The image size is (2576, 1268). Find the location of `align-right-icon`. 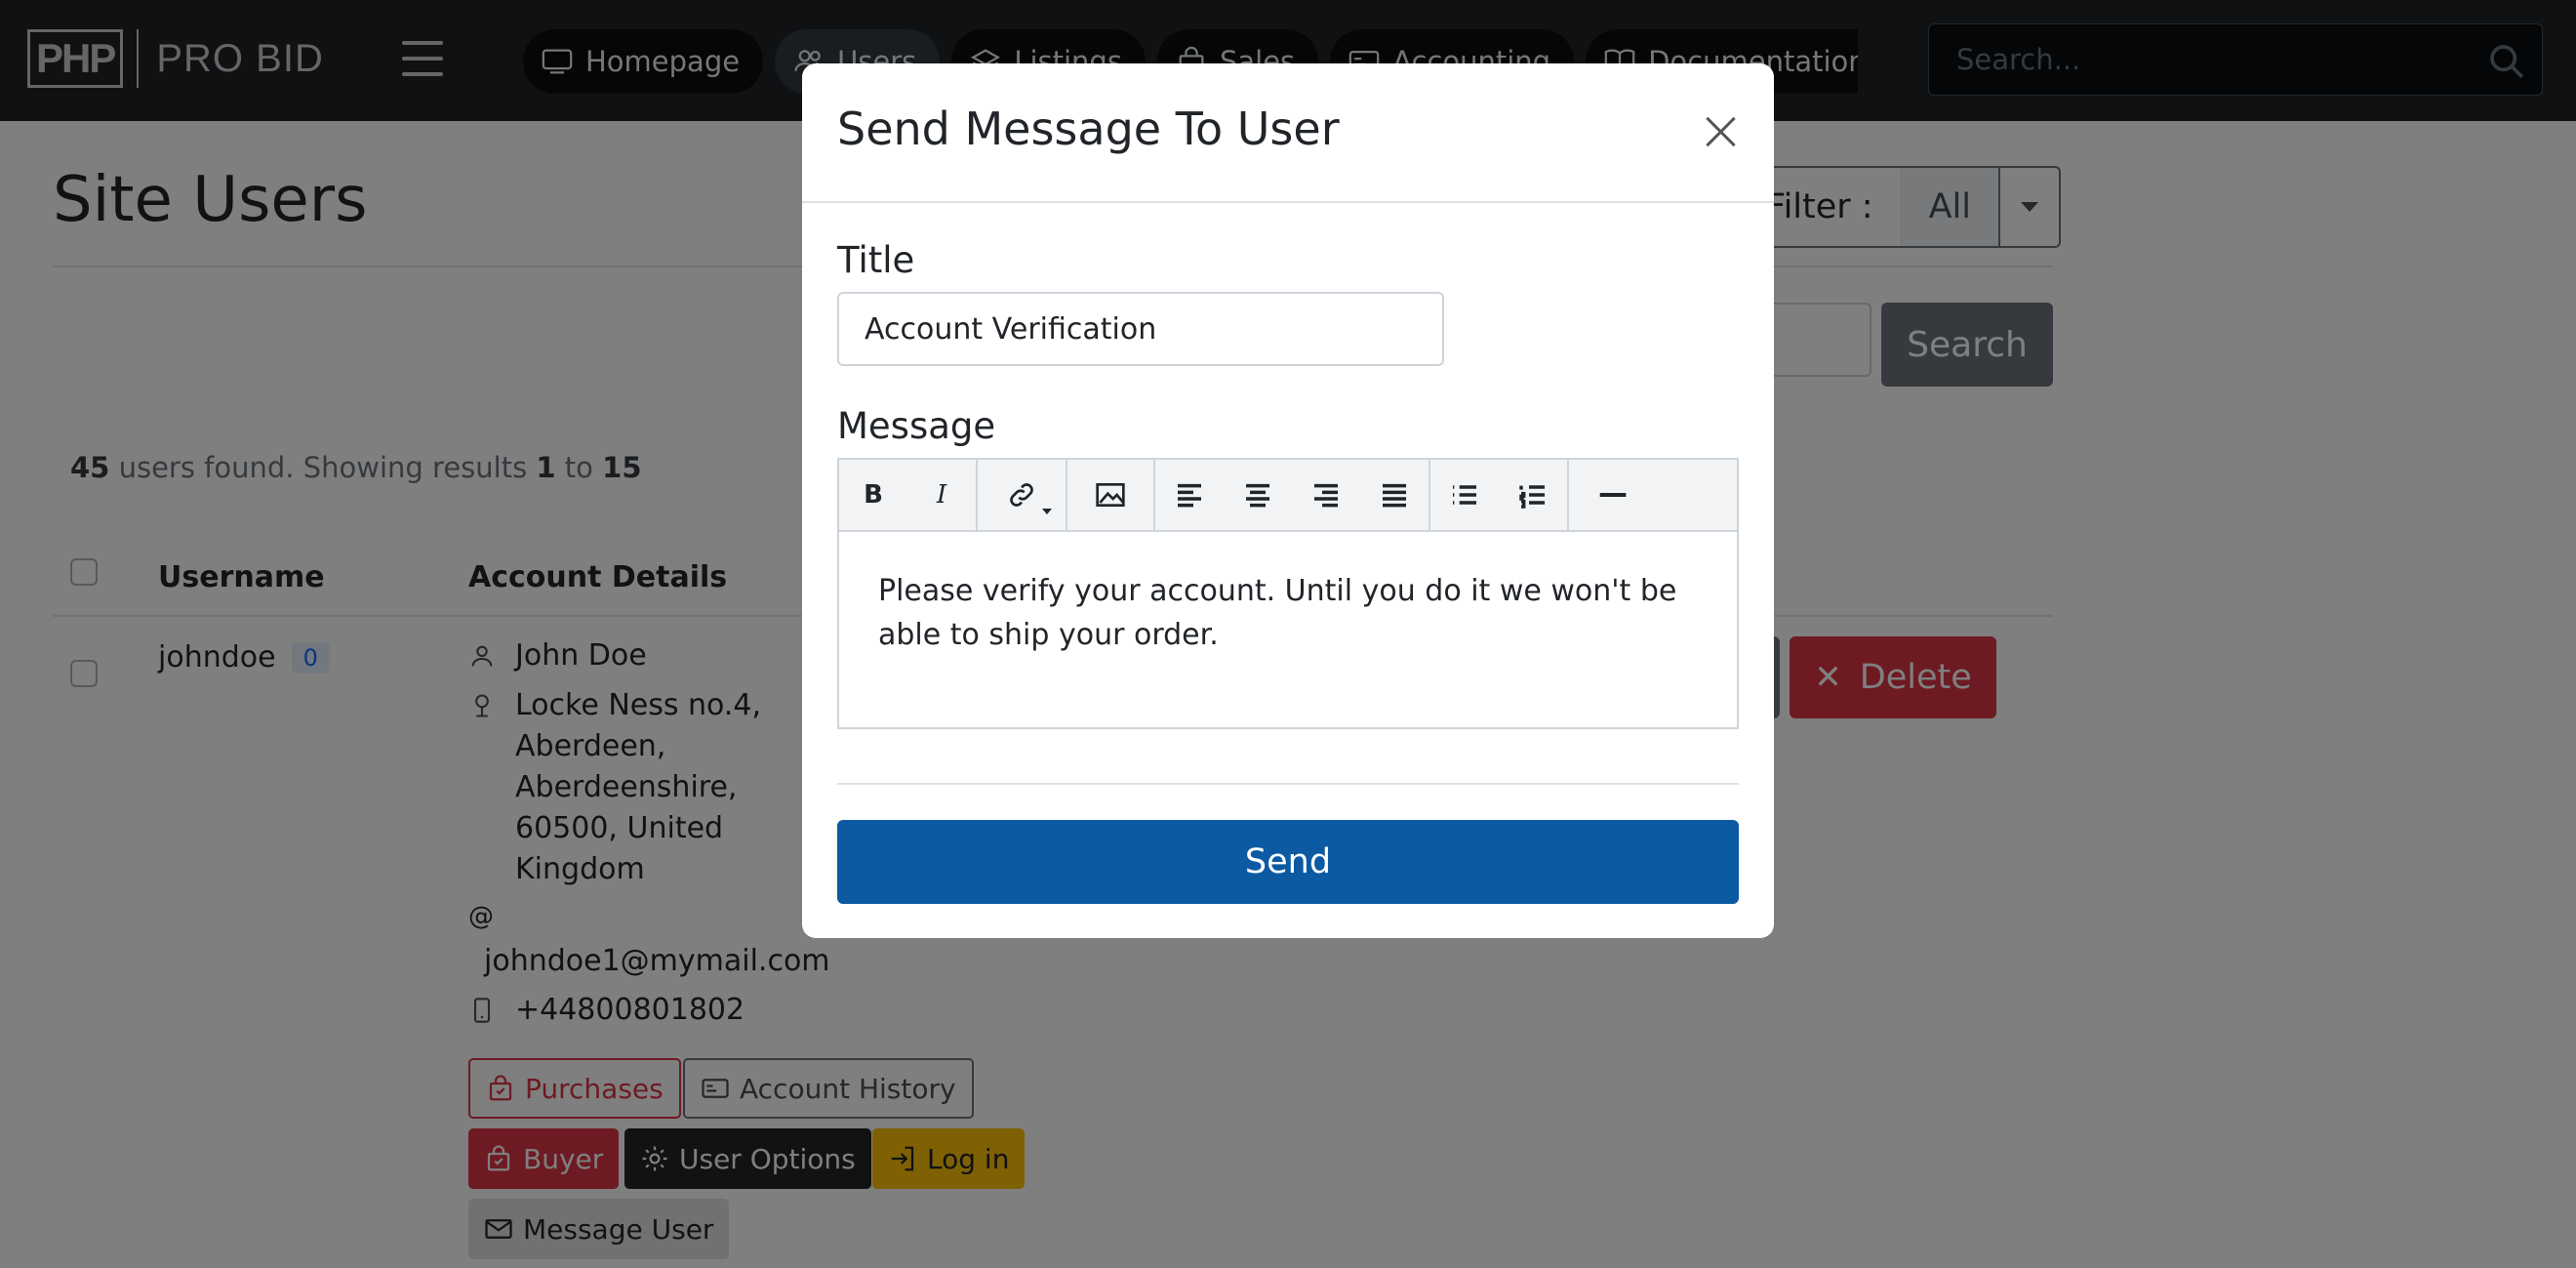

align-right-icon is located at coordinates (1326, 496).